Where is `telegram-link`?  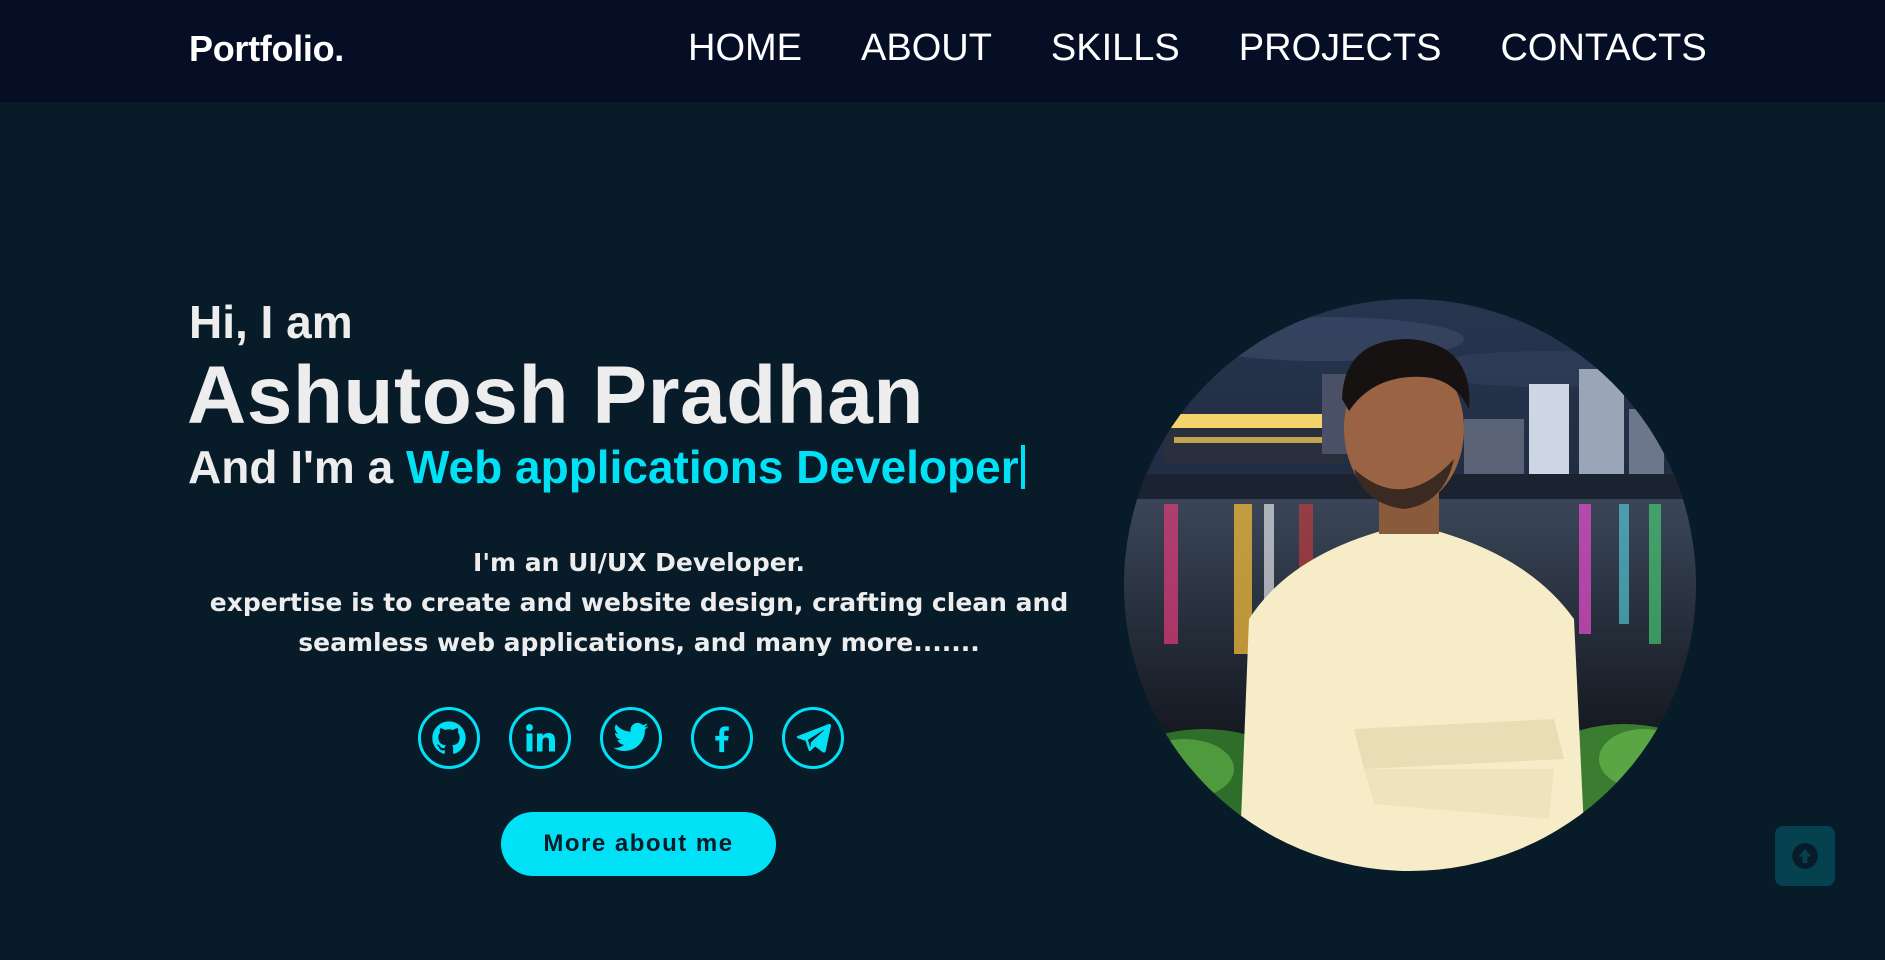 telegram-link is located at coordinates (813, 738).